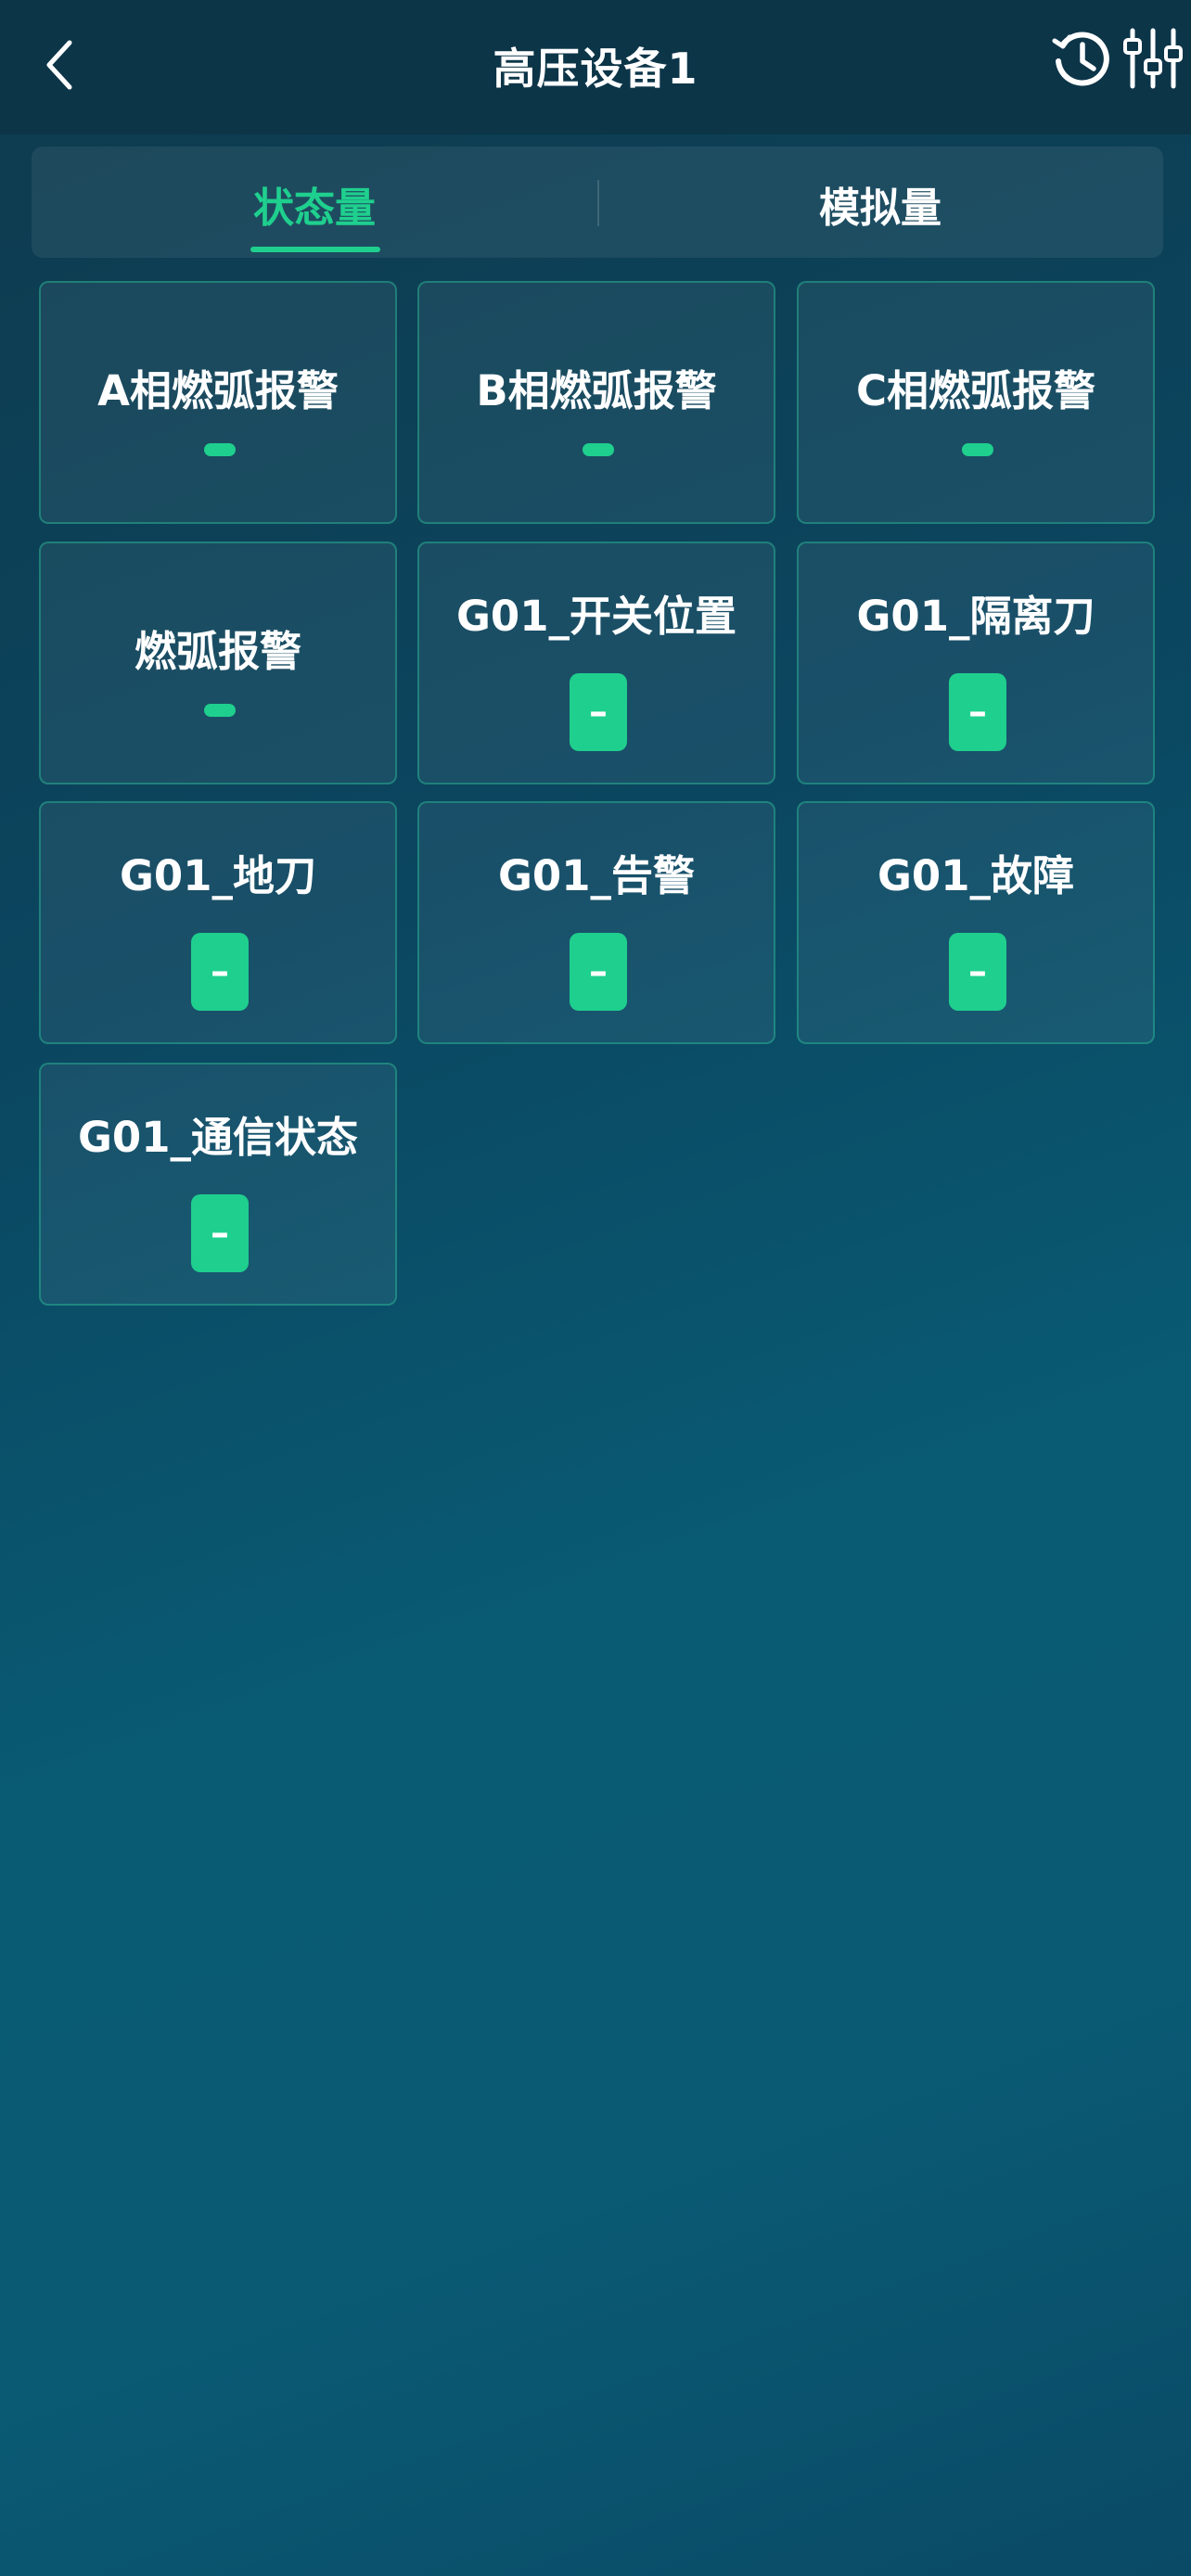 Image resolution: width=1191 pixels, height=2576 pixels. Describe the element at coordinates (976, 923) in the screenshot. I see `status-card-fault: G01_故障 –` at that location.